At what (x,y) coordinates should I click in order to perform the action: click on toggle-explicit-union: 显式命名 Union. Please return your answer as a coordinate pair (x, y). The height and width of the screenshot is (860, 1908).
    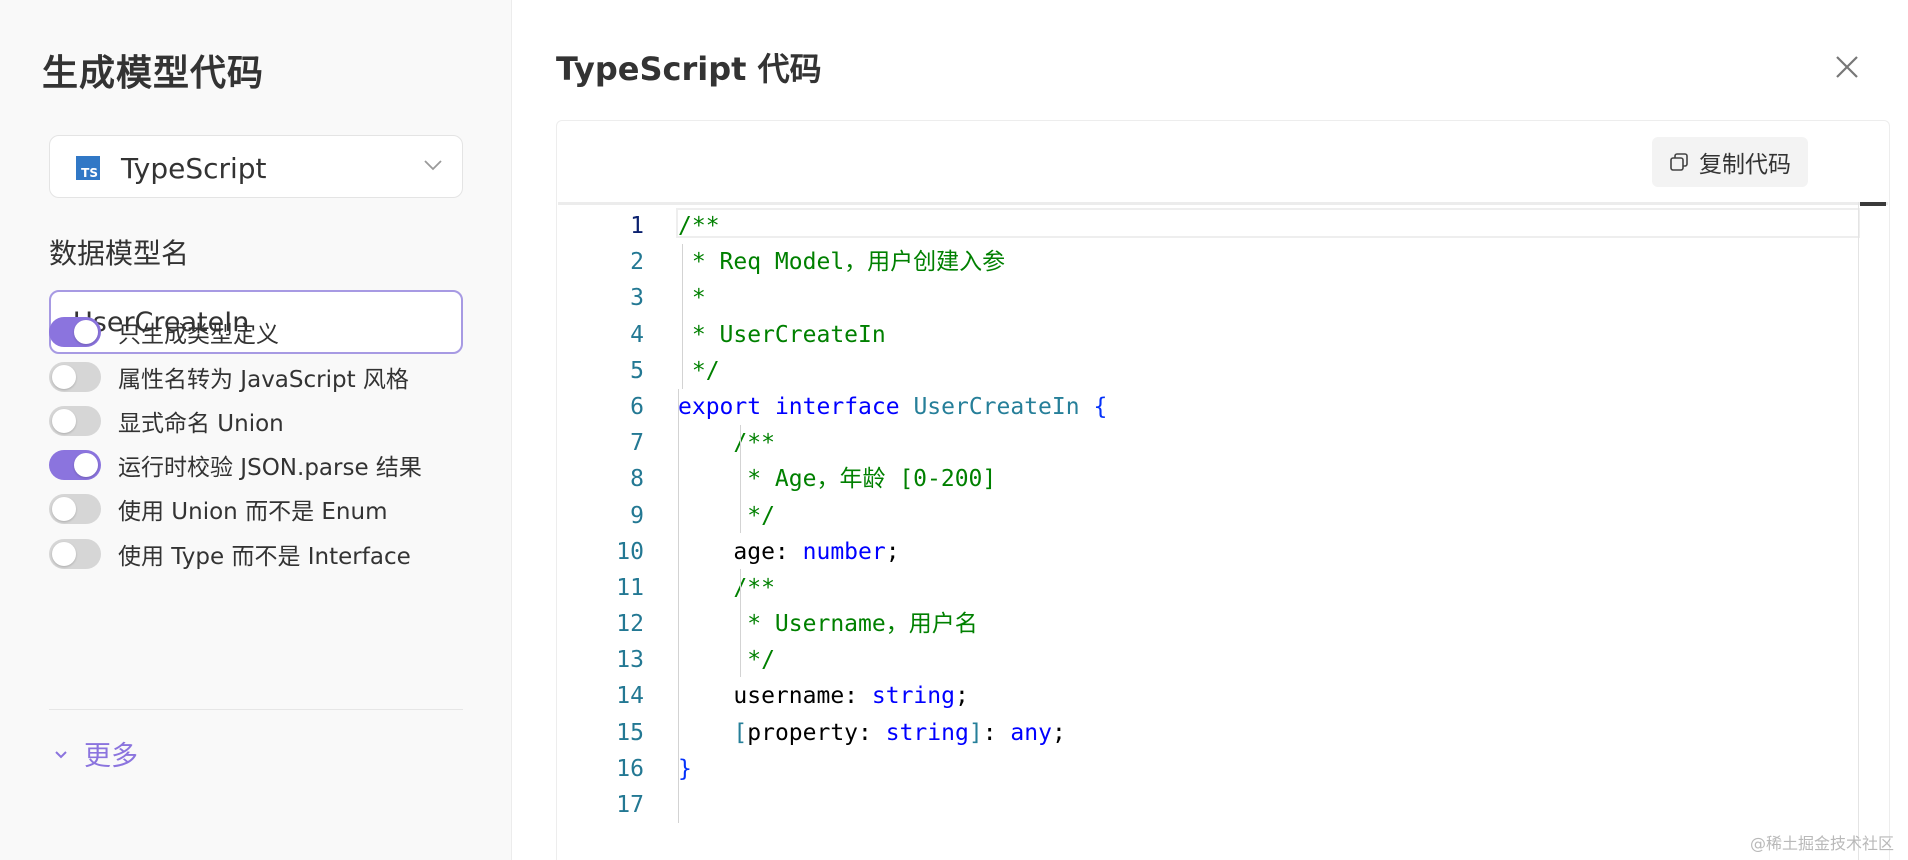
    Looking at the image, I should click on (166, 421).